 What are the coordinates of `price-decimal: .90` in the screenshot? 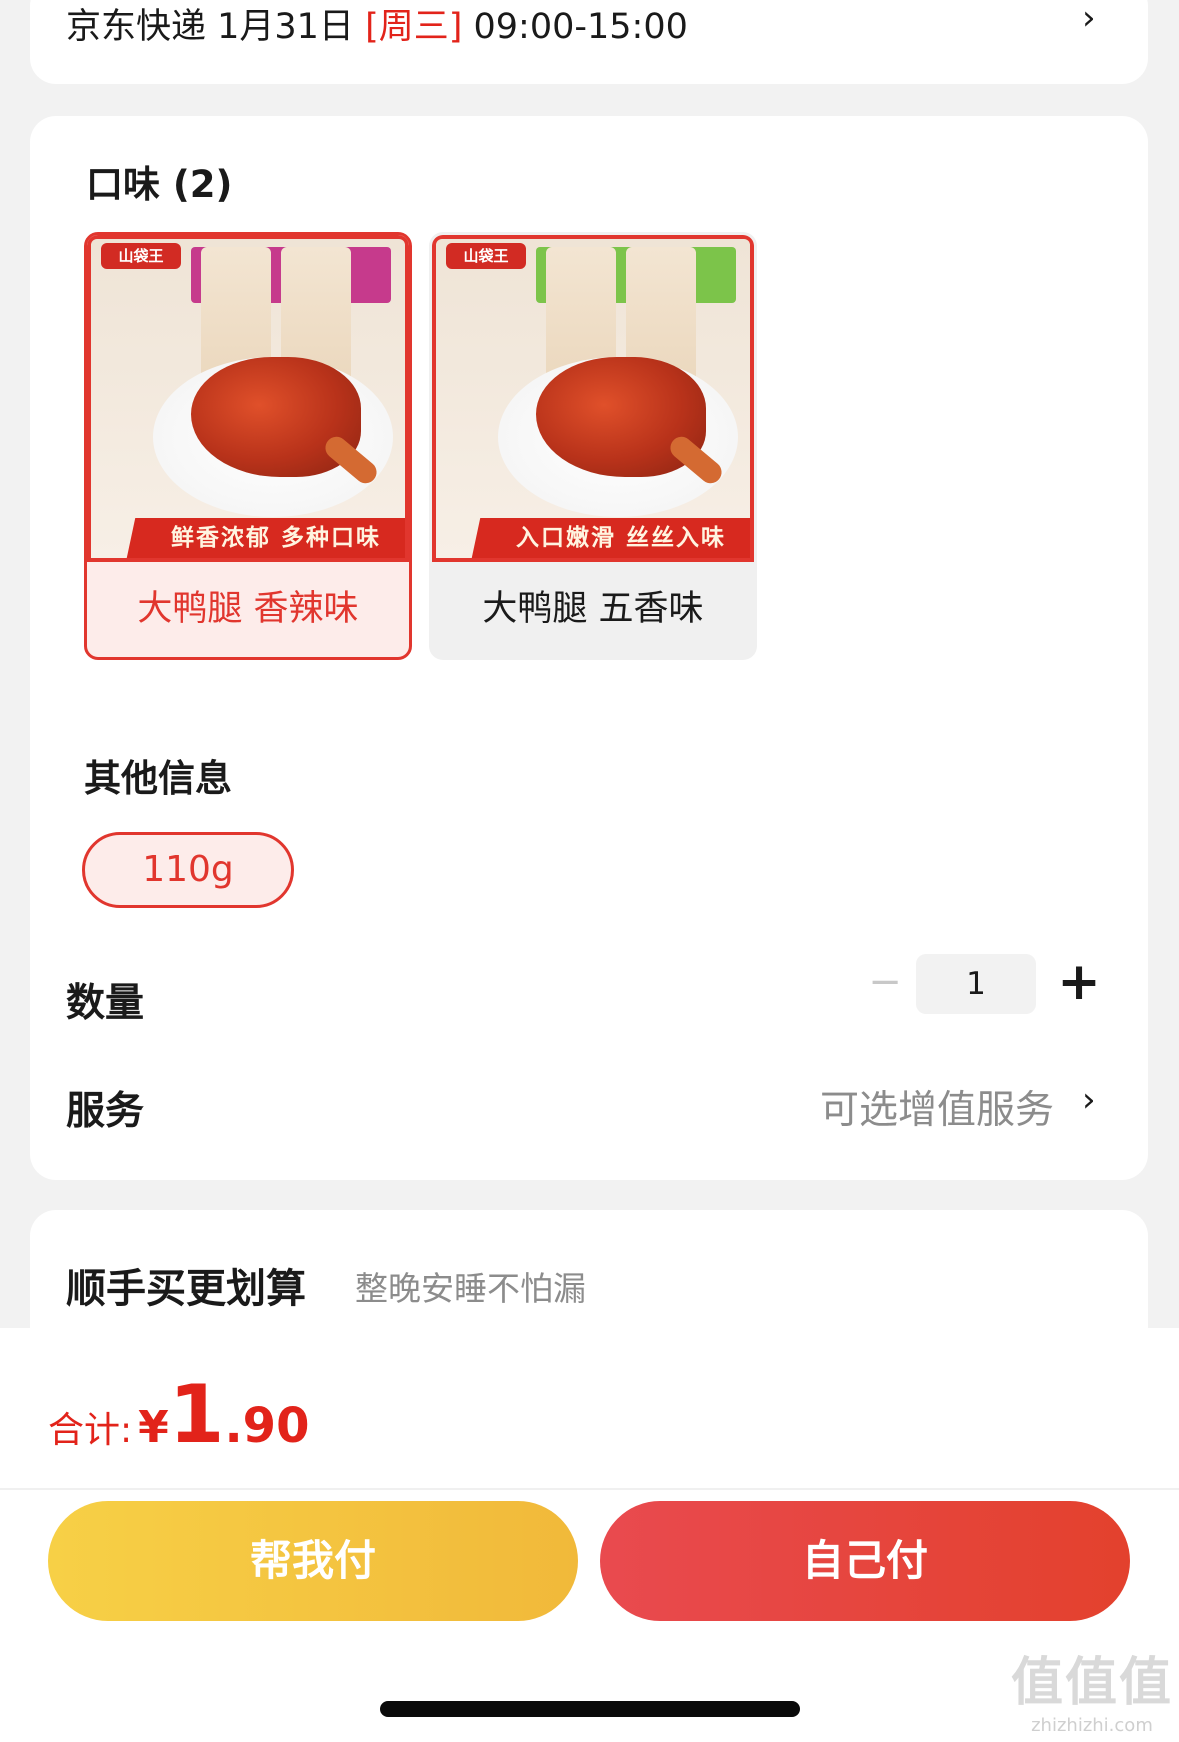 It's located at (267, 1426).